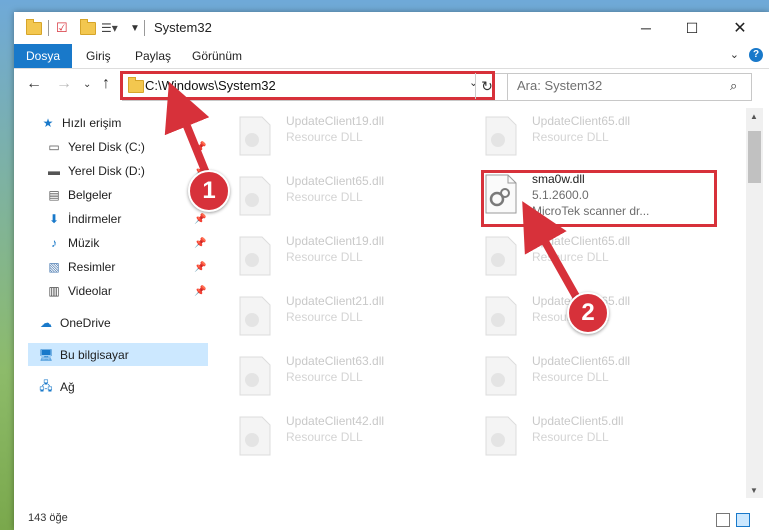 This screenshot has width=769, height=530. I want to click on step-1-badge: 1, so click(209, 191).